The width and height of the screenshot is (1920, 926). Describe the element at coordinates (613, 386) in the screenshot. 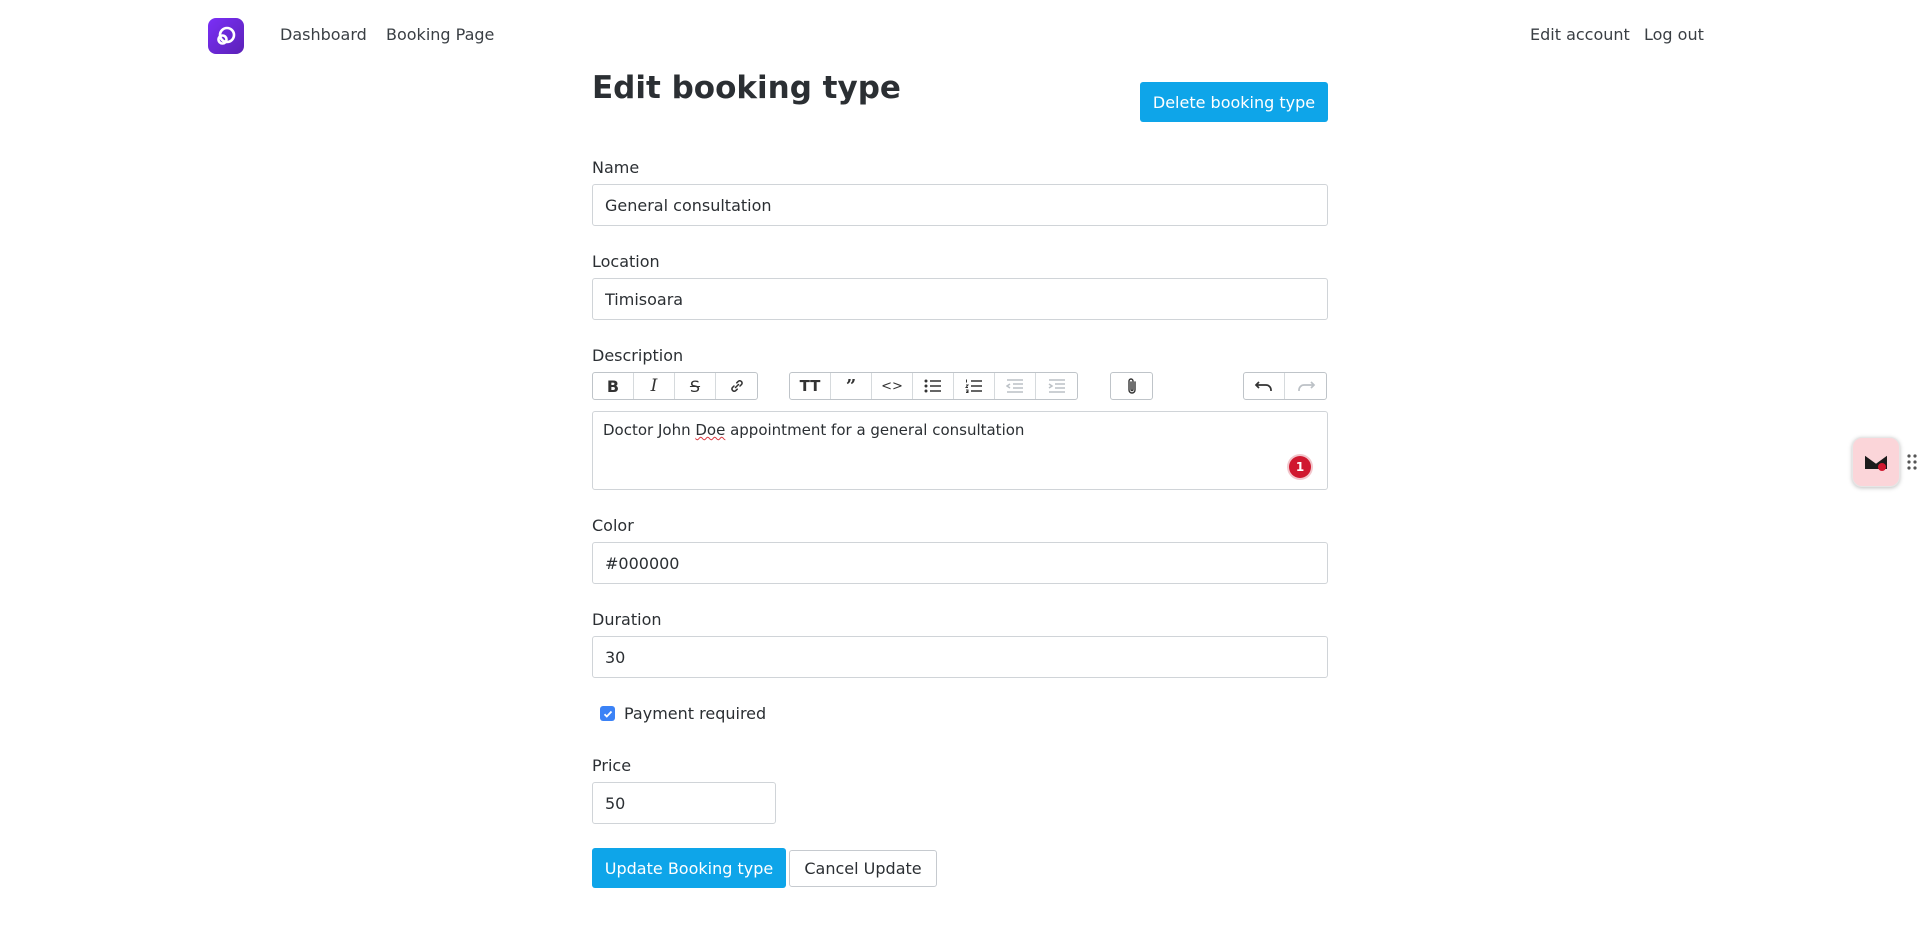

I see `bold-icon: B` at that location.